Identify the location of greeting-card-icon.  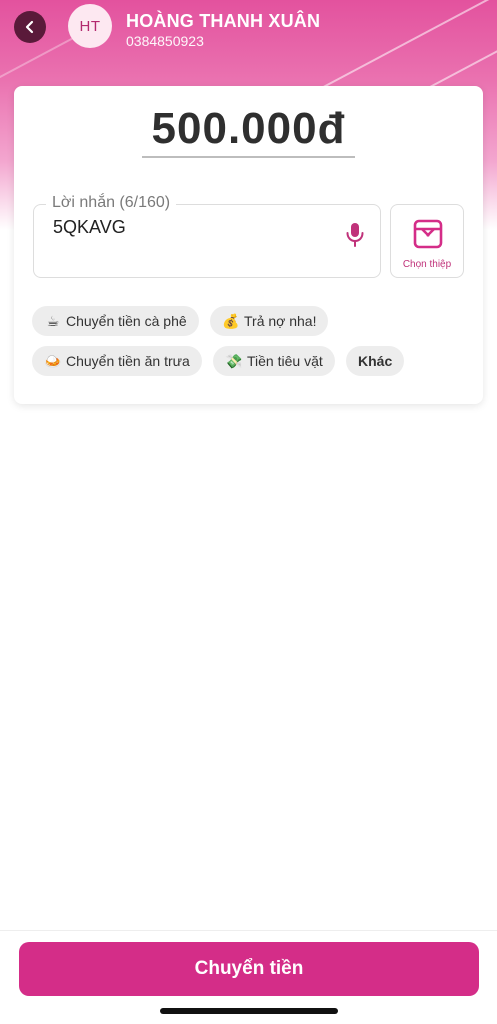
(428, 234).